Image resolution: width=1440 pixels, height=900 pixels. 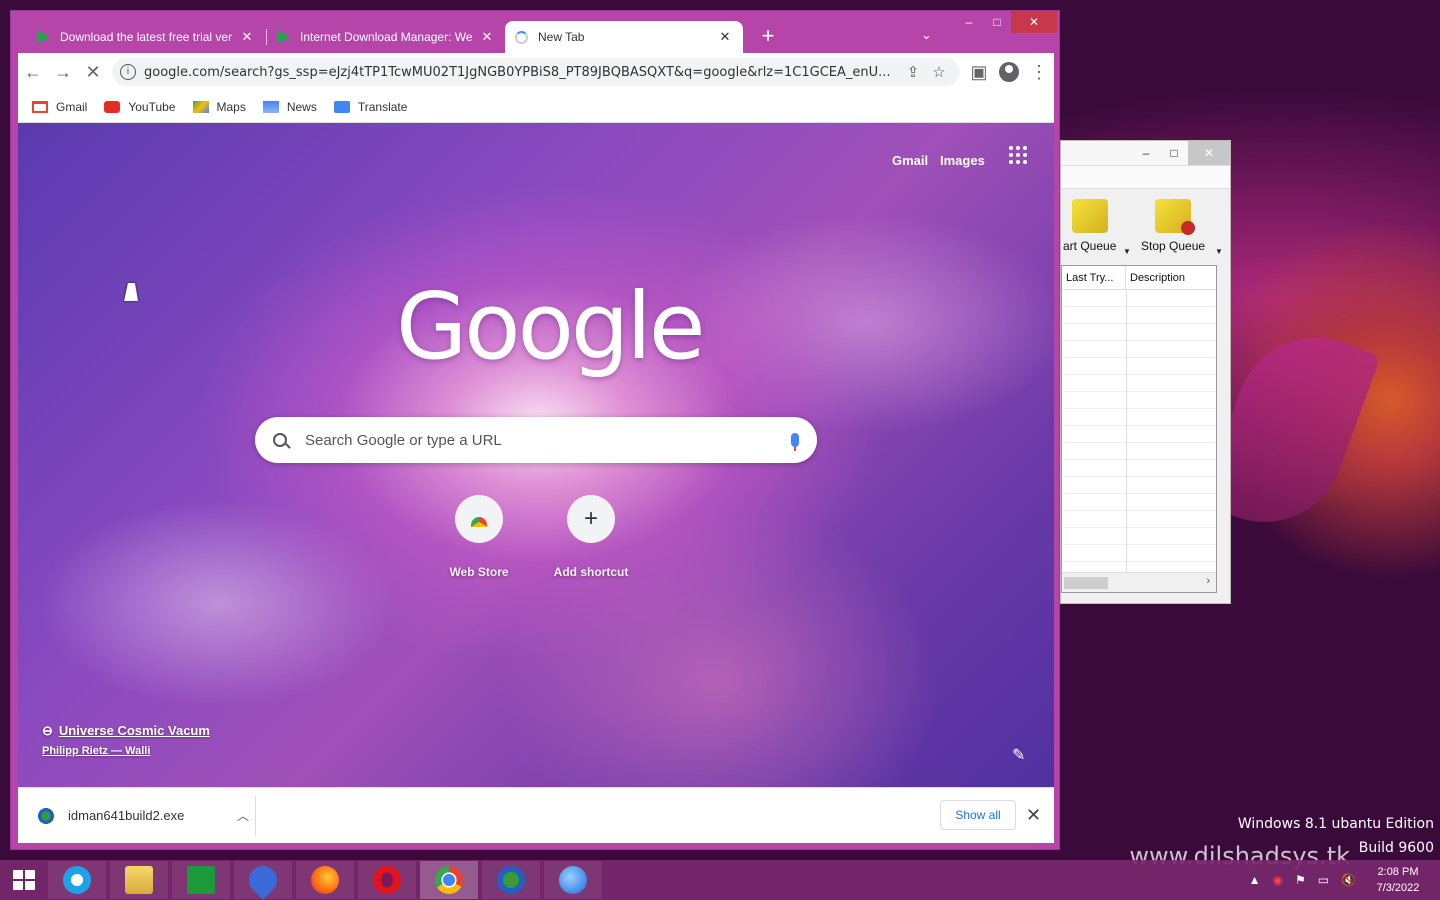 I want to click on tab-search-chevron-icon: ⌄, so click(x=926, y=35).